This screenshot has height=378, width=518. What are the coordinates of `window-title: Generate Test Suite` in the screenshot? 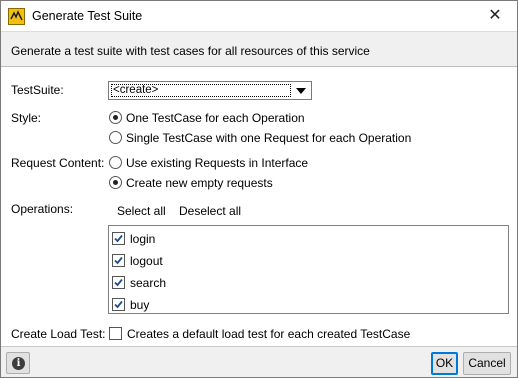 It's located at (87, 16).